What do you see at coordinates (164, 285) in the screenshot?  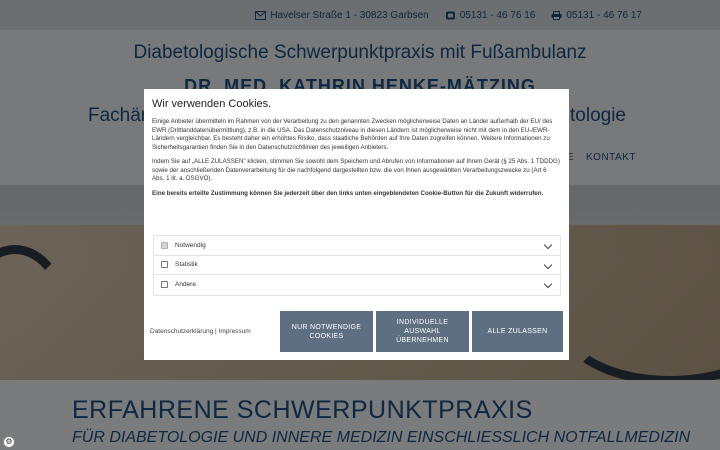 I see `checkbox-andere` at bounding box center [164, 285].